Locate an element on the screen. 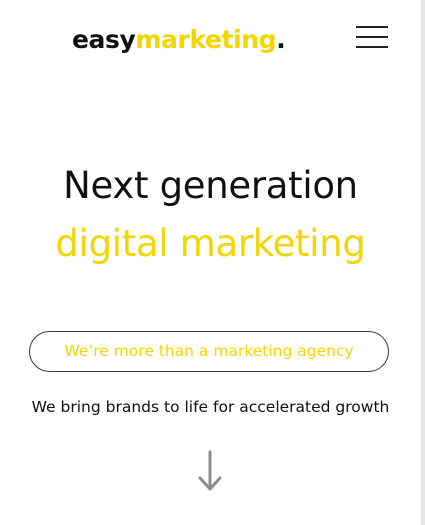 The height and width of the screenshot is (525, 425). menu-bar-top is located at coordinates (372, 27).